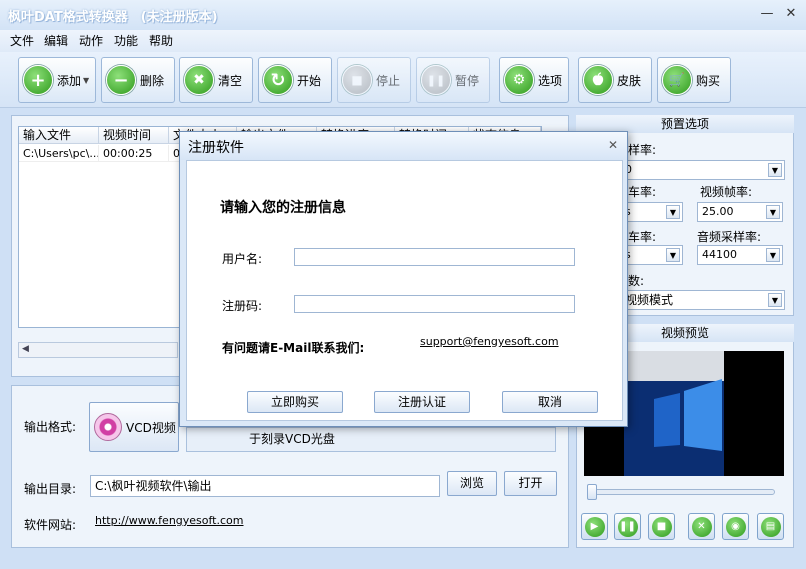 The width and height of the screenshot is (806, 569). I want to click on clear-button: ✖ 清空, so click(216, 80).